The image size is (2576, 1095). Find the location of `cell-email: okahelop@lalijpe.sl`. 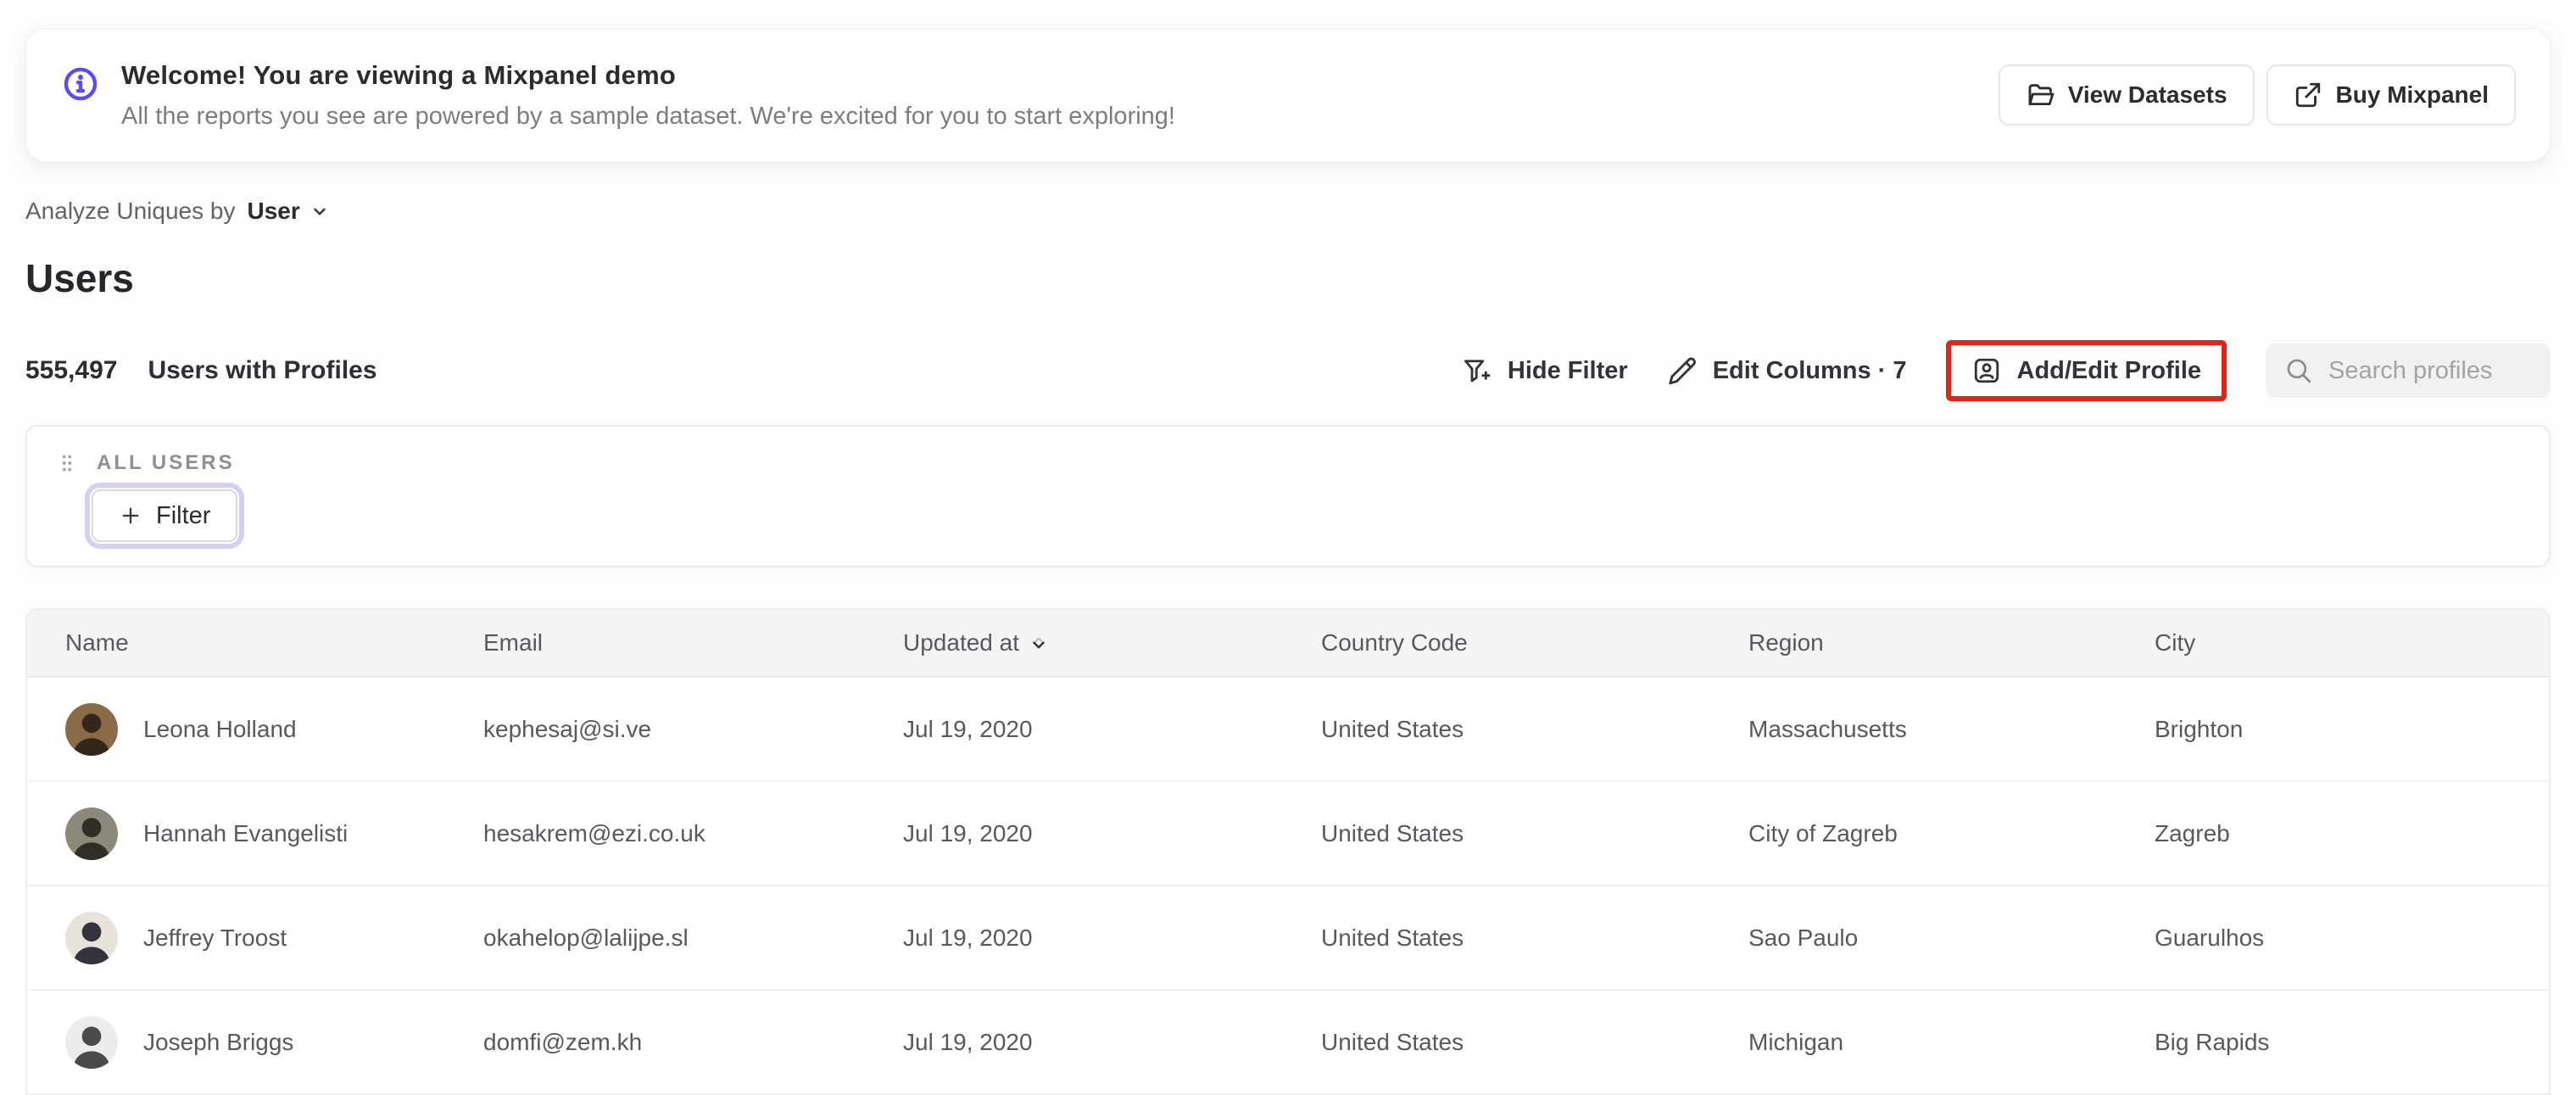

cell-email: okahelop@lalijpe.sl is located at coordinates (586, 938).